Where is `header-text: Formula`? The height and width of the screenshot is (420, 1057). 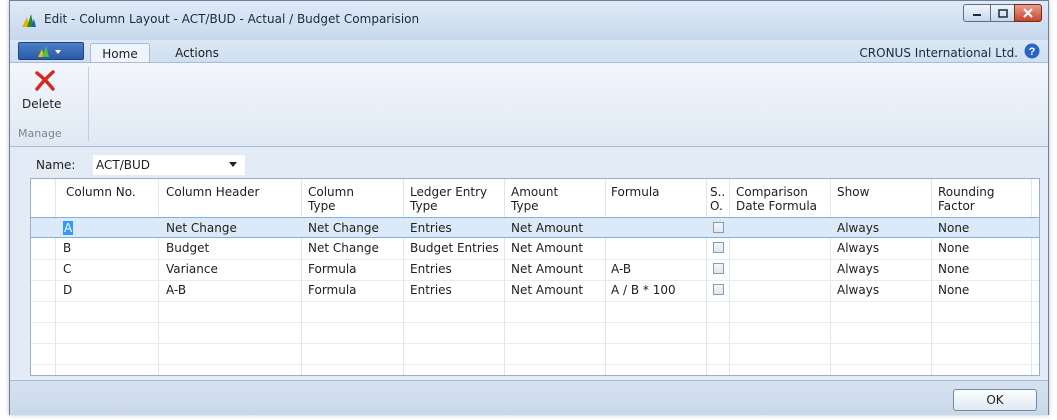 header-text: Formula is located at coordinates (635, 192).